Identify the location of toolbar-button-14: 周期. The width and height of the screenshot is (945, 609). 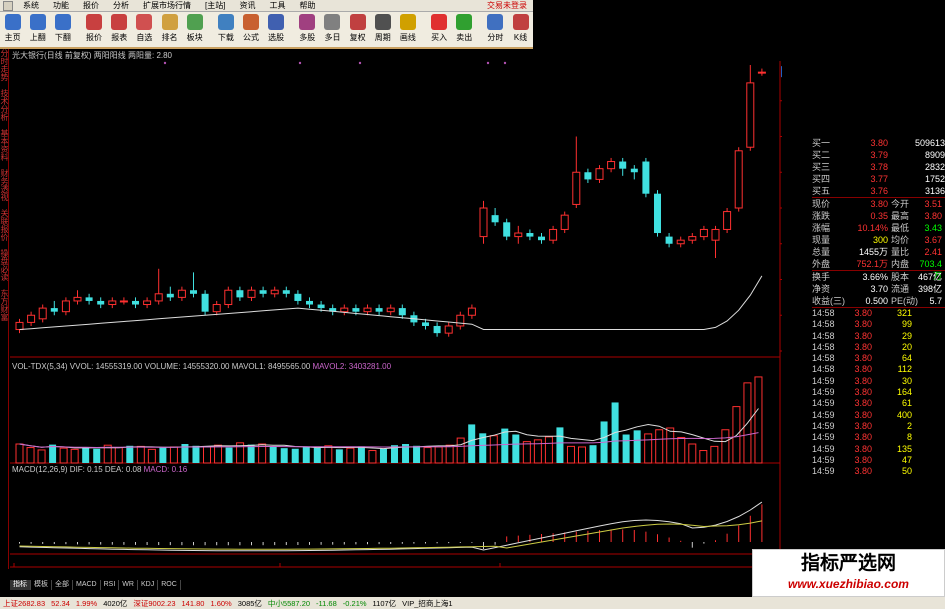
(382, 28).